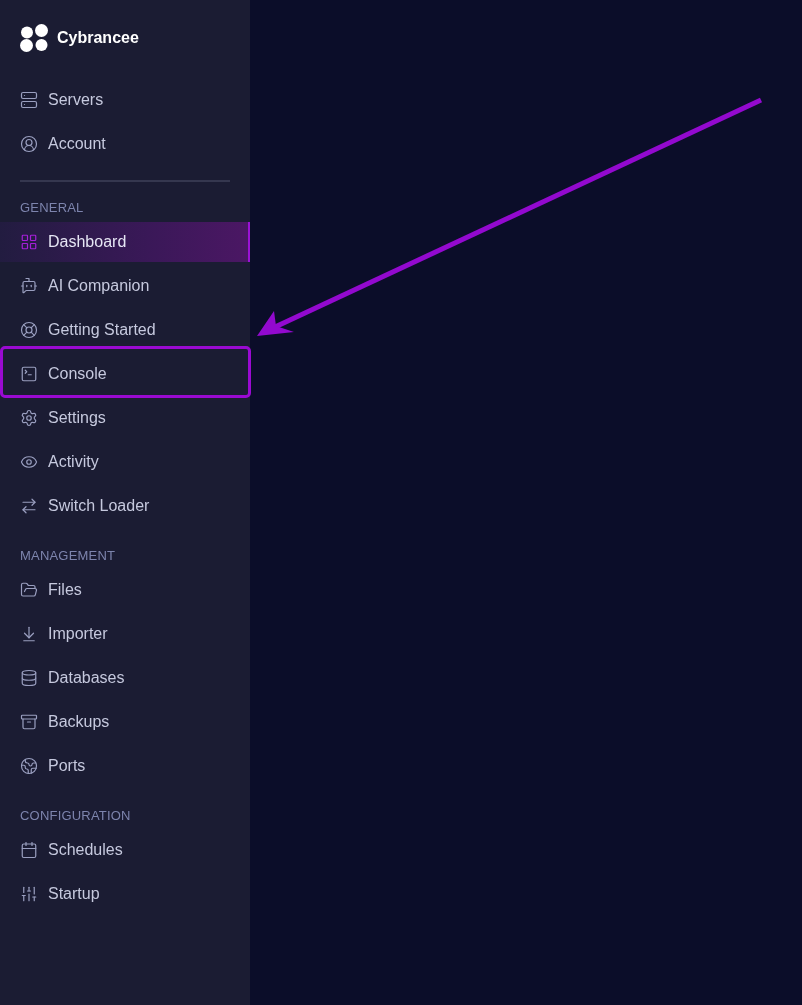  Describe the element at coordinates (125, 418) in the screenshot. I see `nav-item: Settings` at that location.